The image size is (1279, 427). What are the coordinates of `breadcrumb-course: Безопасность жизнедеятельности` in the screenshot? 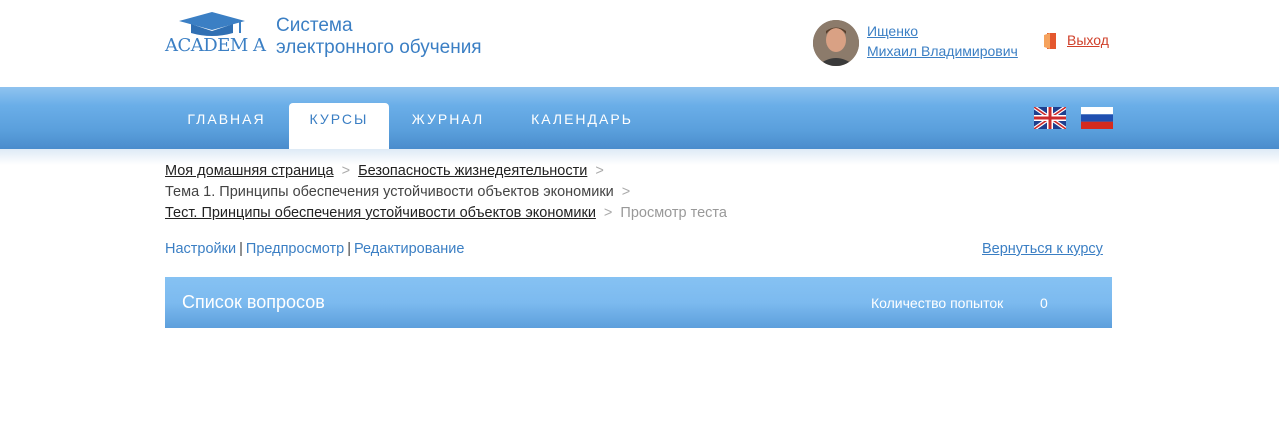 It's located at (472, 171).